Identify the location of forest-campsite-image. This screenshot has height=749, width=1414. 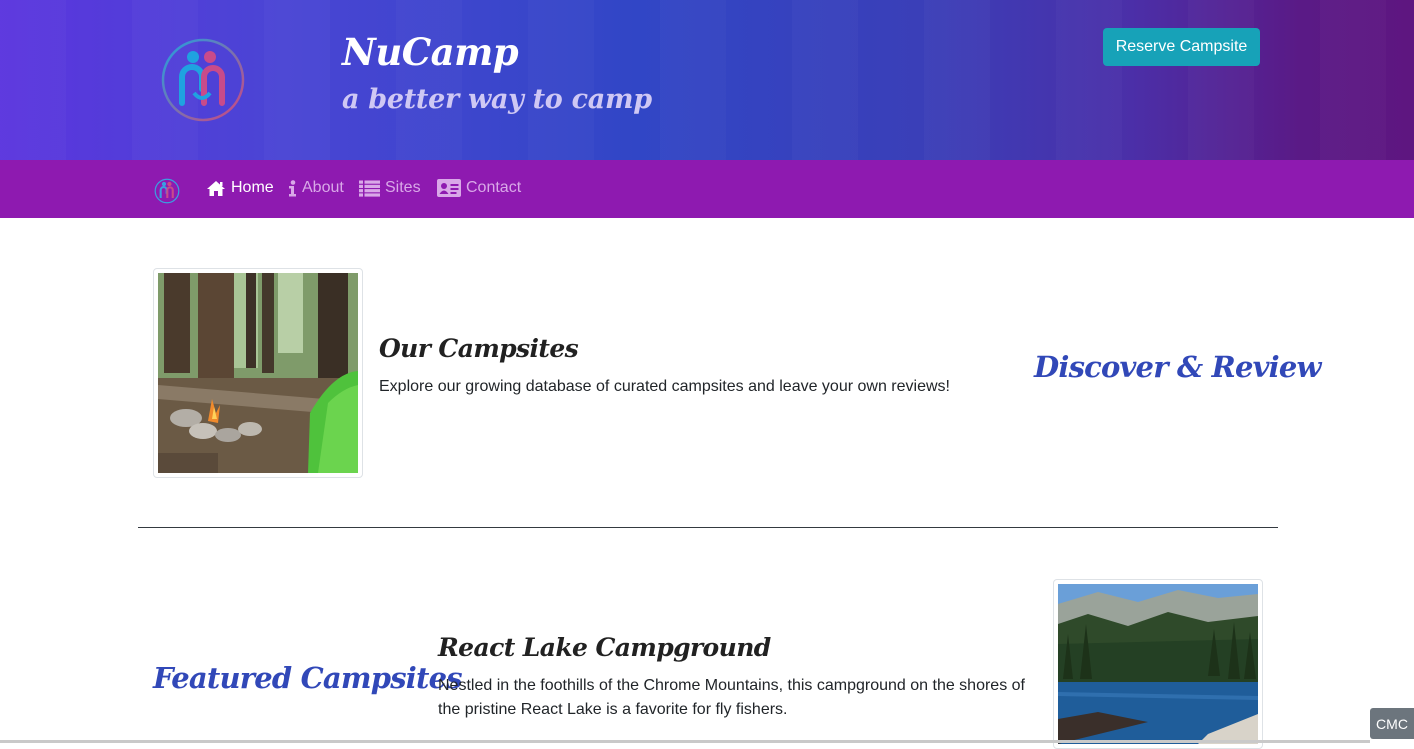
(258, 373).